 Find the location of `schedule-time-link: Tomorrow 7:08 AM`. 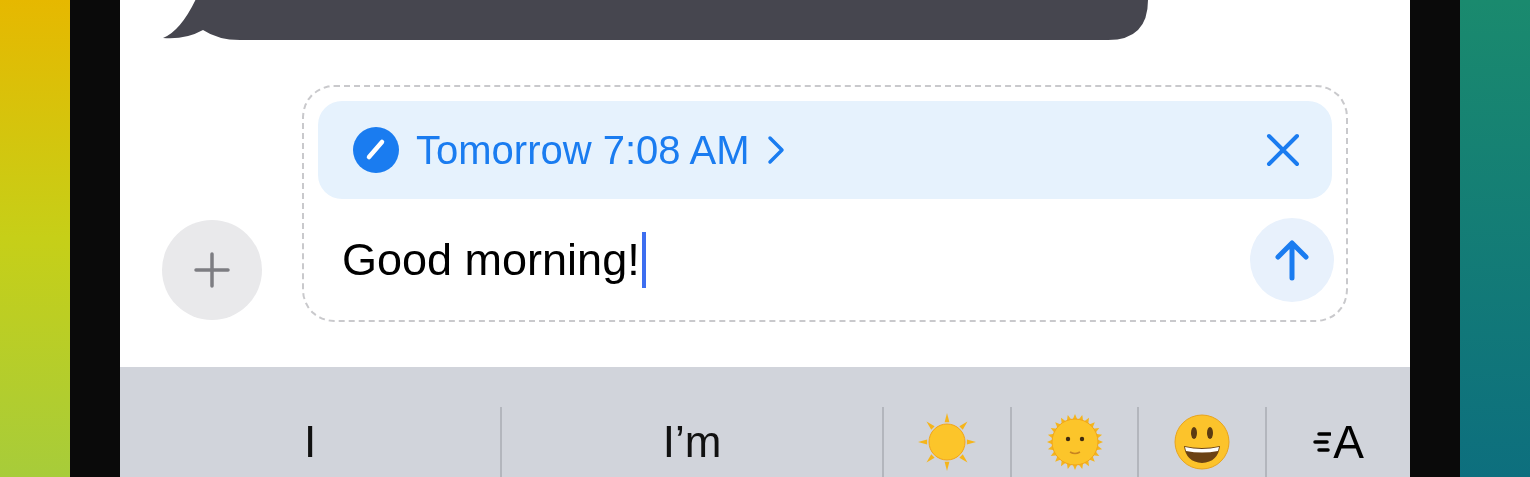

schedule-time-link: Tomorrow 7:08 AM is located at coordinates (570, 150).